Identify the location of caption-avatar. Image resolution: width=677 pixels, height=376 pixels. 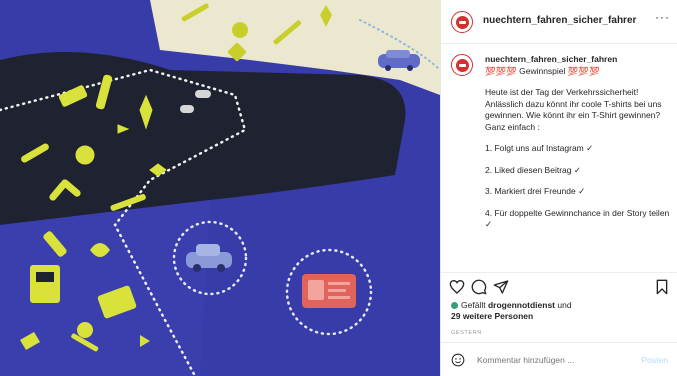
(462, 65).